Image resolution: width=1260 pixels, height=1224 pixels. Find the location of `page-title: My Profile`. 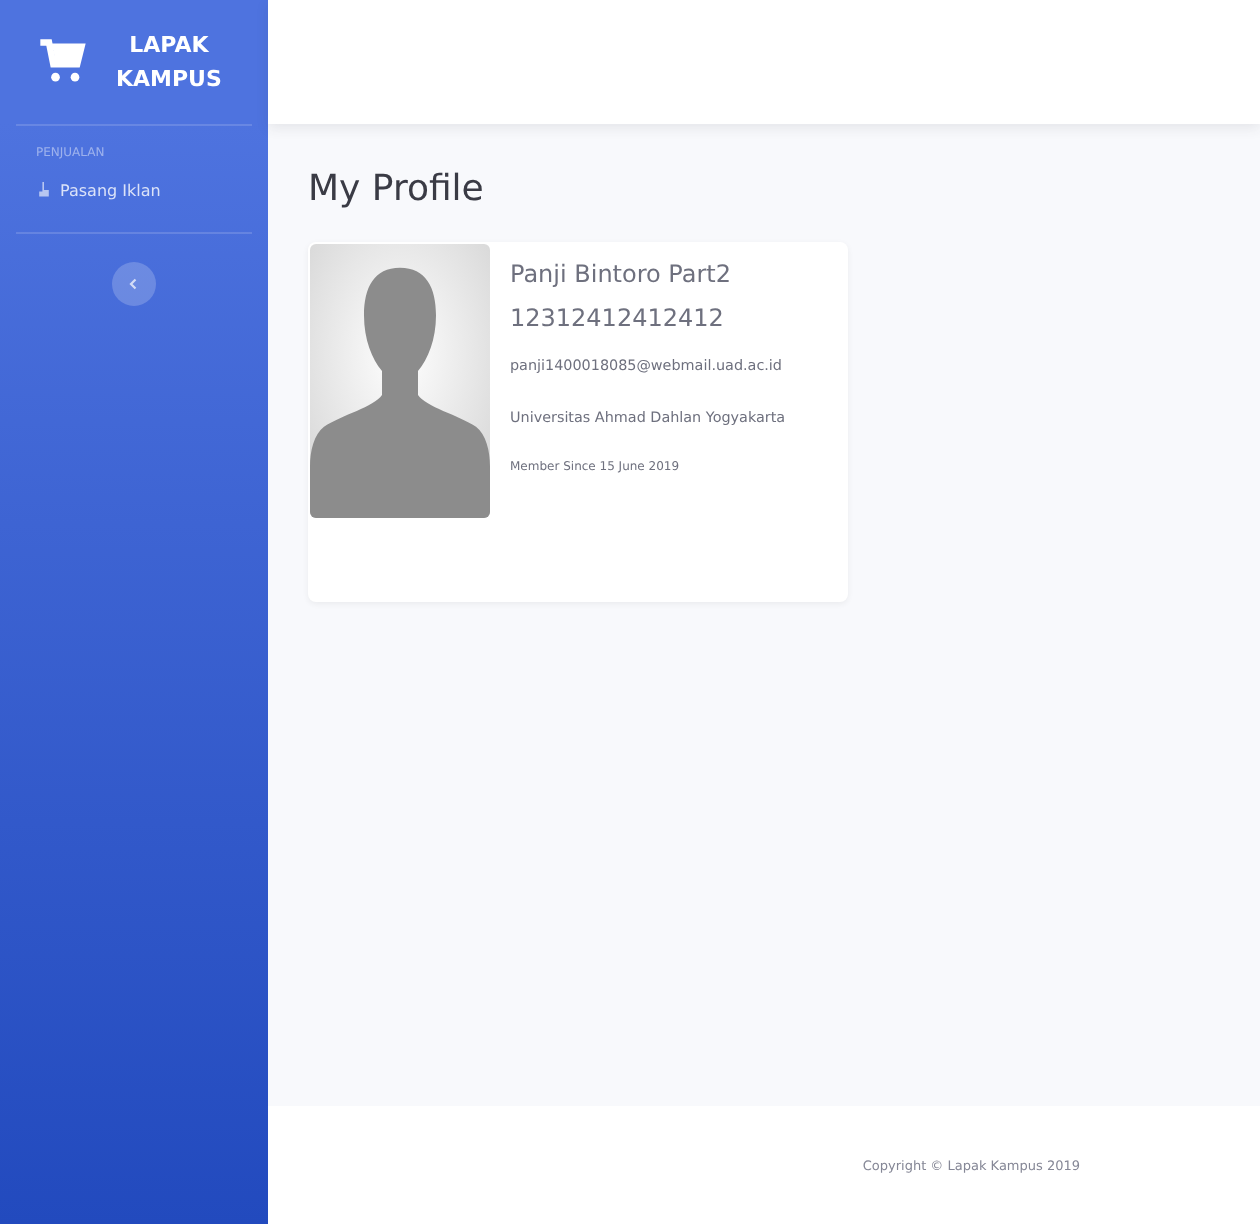

page-title: My Profile is located at coordinates (397, 189).